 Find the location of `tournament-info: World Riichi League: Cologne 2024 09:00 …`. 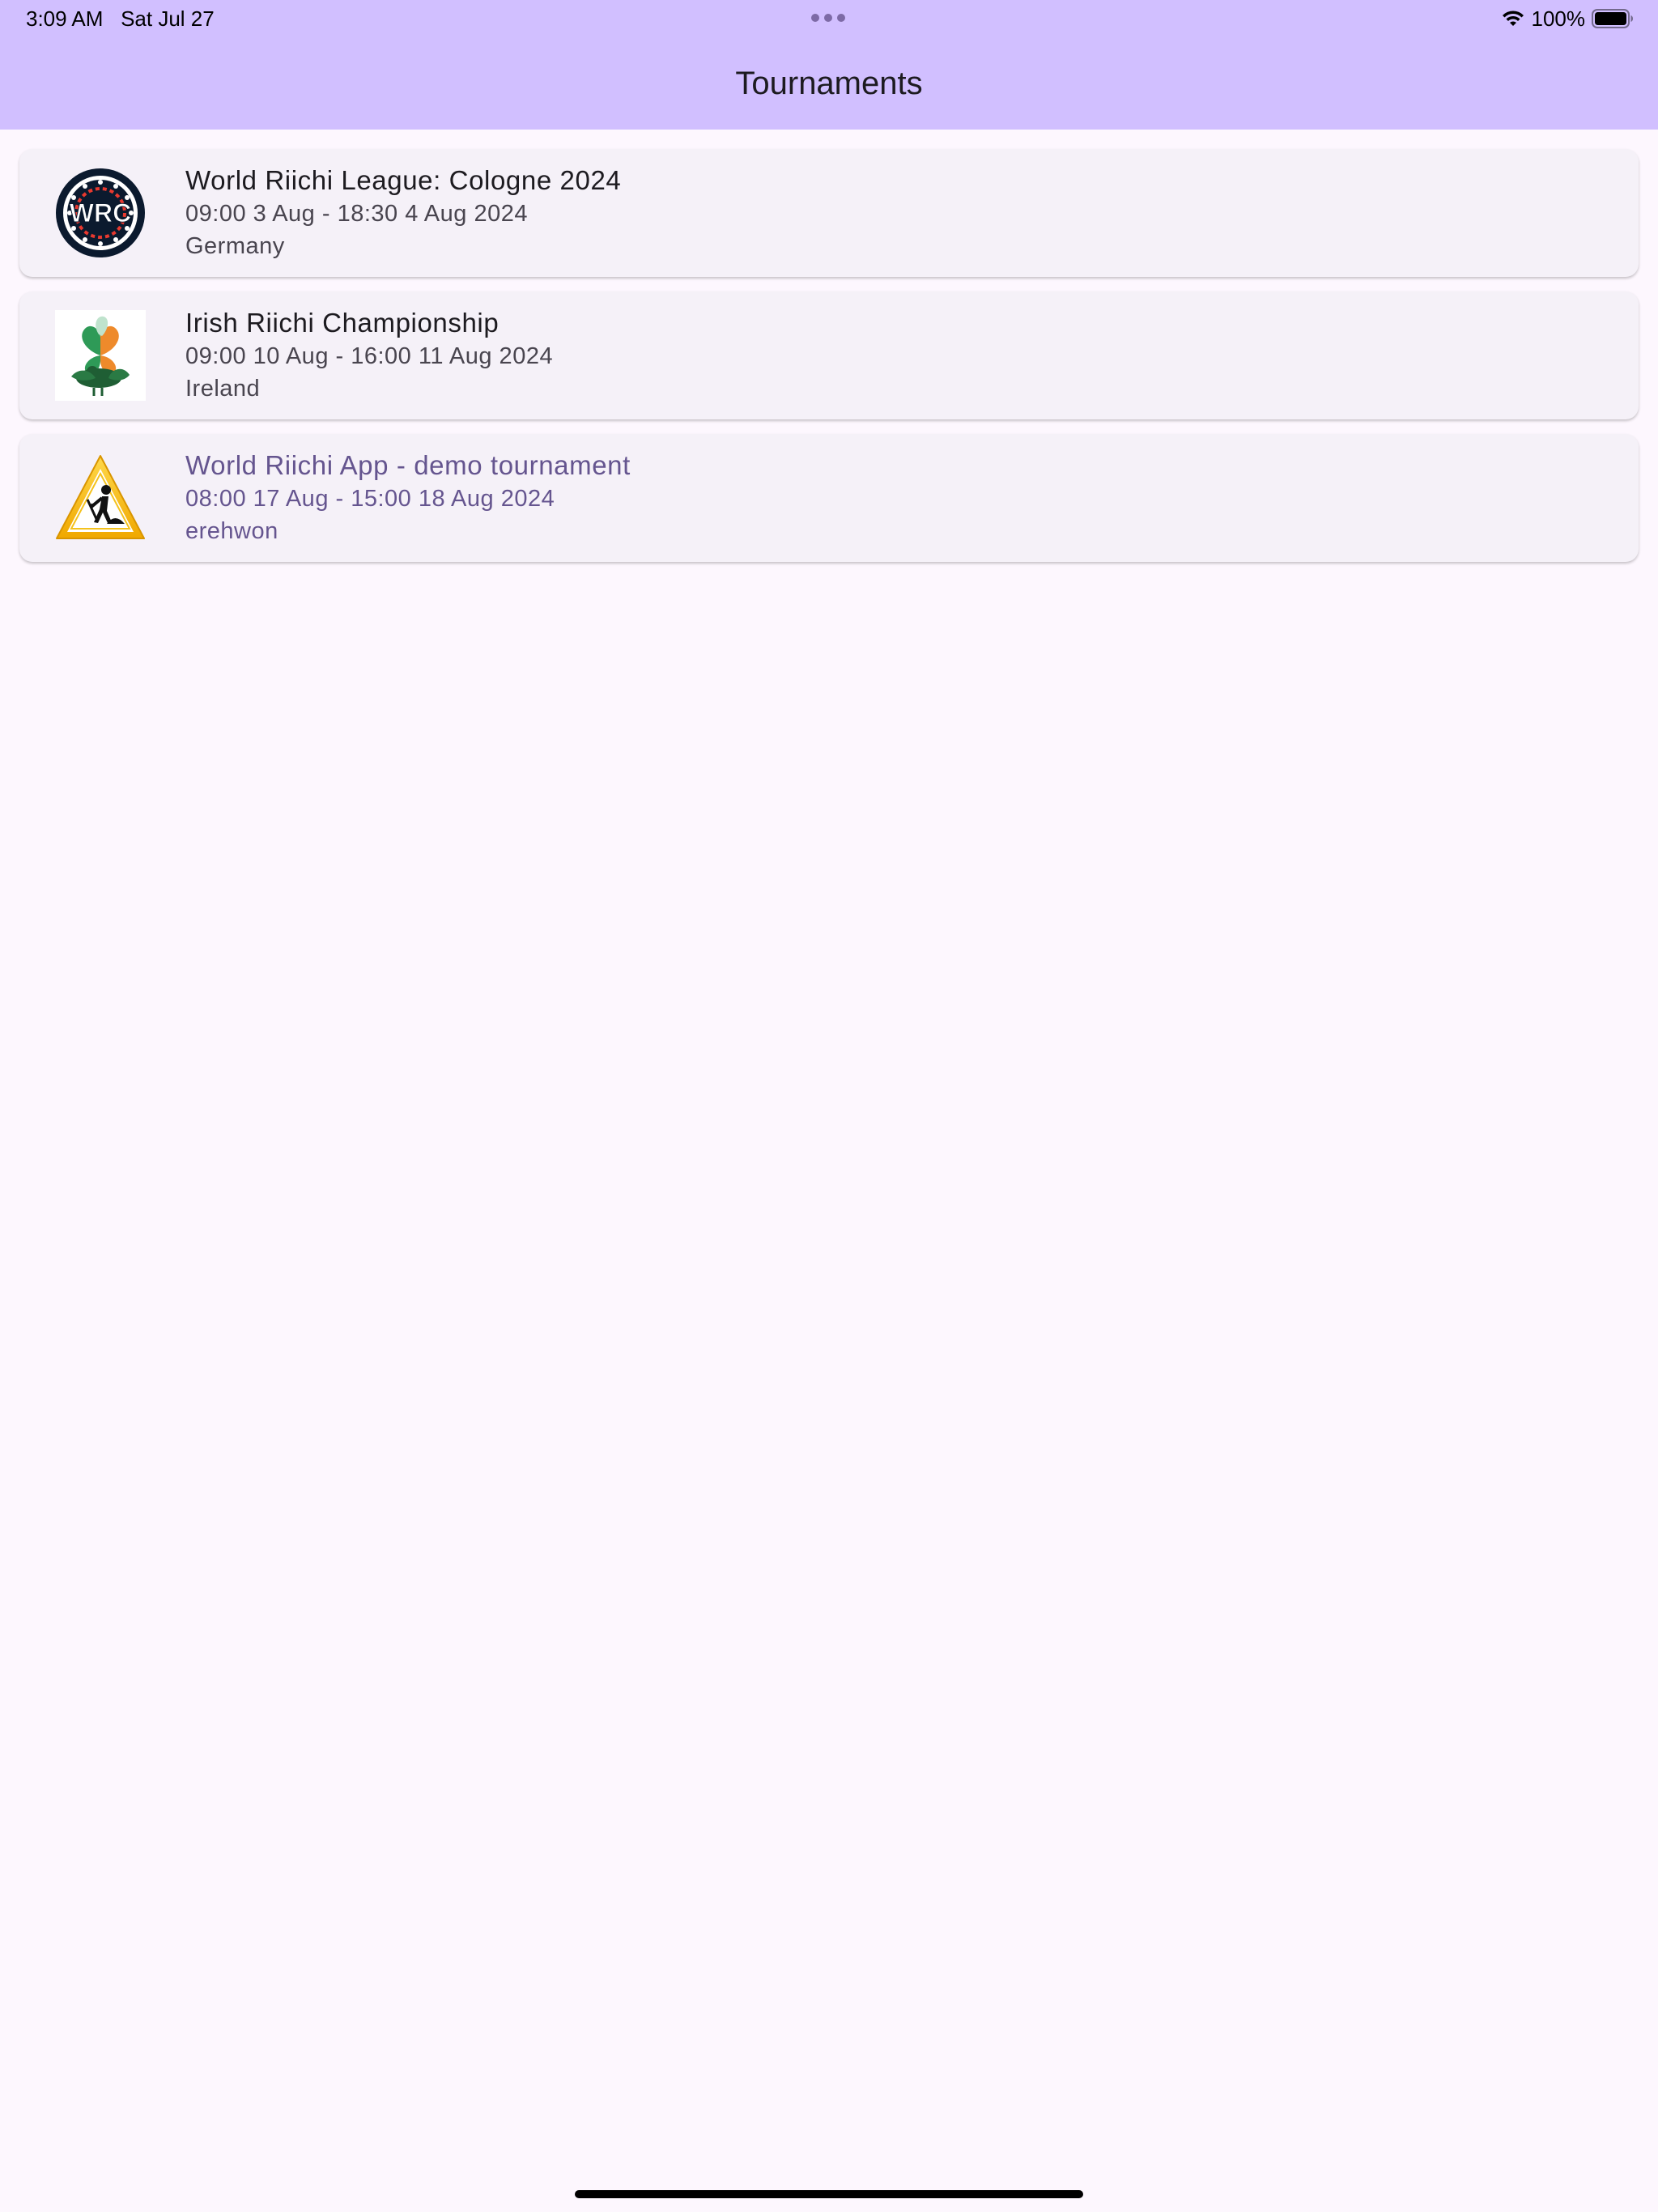

tournament-info: World Riichi League: Cologne 2024 09:00 … is located at coordinates (403, 213).